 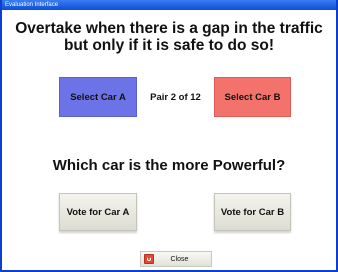 What do you see at coordinates (252, 97) in the screenshot?
I see `select-car-b-button: Select Car B` at bounding box center [252, 97].